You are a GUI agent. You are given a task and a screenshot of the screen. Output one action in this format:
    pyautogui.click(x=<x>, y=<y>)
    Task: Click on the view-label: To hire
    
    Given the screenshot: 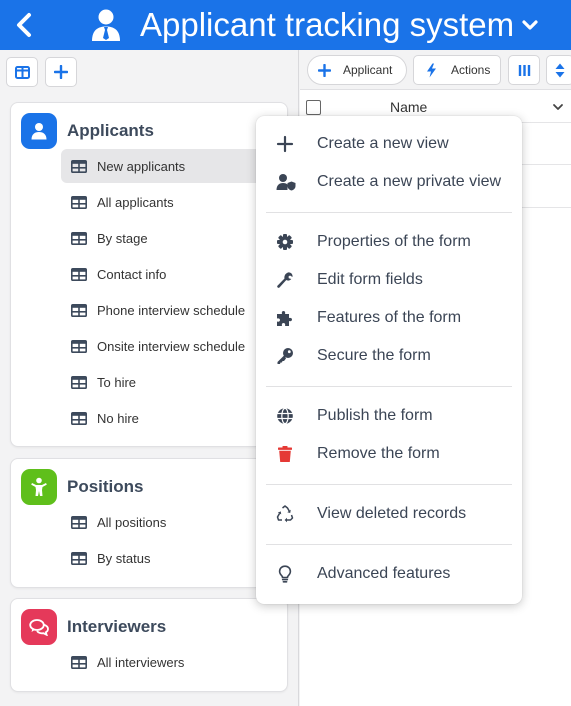 What is the action you would take?
    pyautogui.click(x=117, y=382)
    